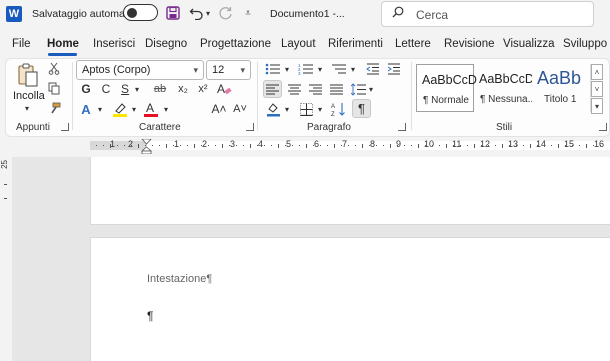 The height and width of the screenshot is (361, 610). What do you see at coordinates (597, 106) in the screenshot?
I see `more-styles-icon: ▾` at bounding box center [597, 106].